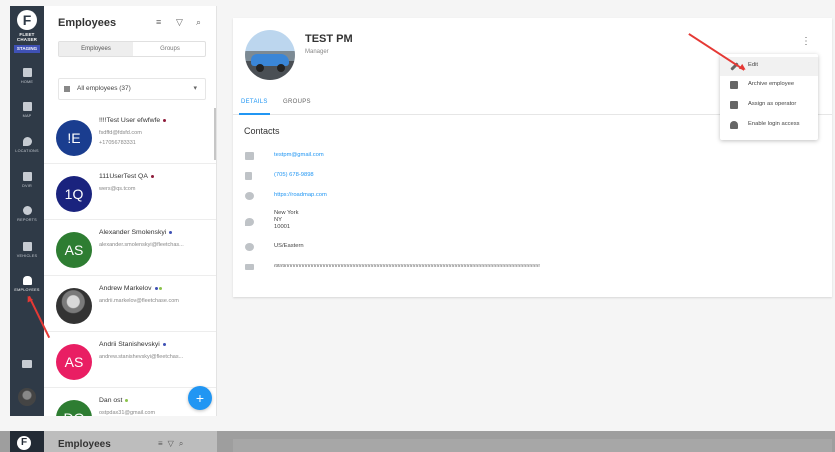  I want to click on employee-name-title: TEST PM, so click(329, 39).